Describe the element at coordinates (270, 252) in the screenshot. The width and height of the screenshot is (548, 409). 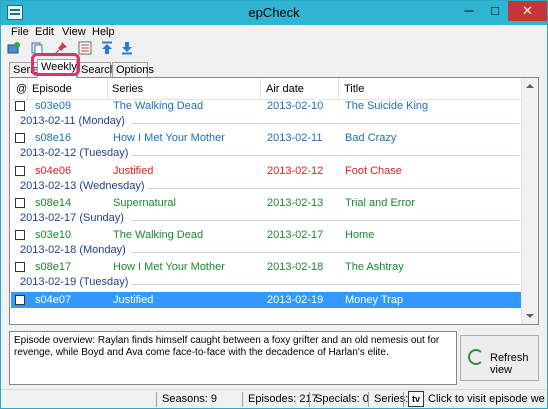
I see `group-header: 2013-02-18 (Monday)` at that location.